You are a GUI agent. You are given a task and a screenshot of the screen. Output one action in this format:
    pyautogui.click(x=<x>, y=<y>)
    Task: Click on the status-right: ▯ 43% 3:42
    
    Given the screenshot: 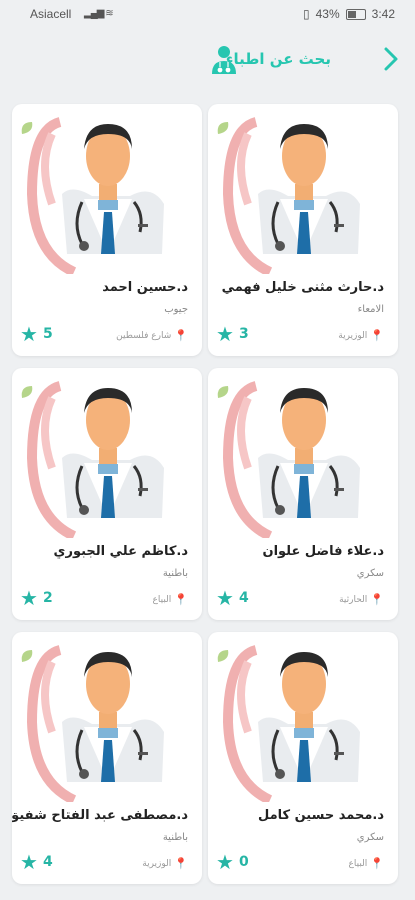 What is the action you would take?
    pyautogui.click(x=349, y=14)
    